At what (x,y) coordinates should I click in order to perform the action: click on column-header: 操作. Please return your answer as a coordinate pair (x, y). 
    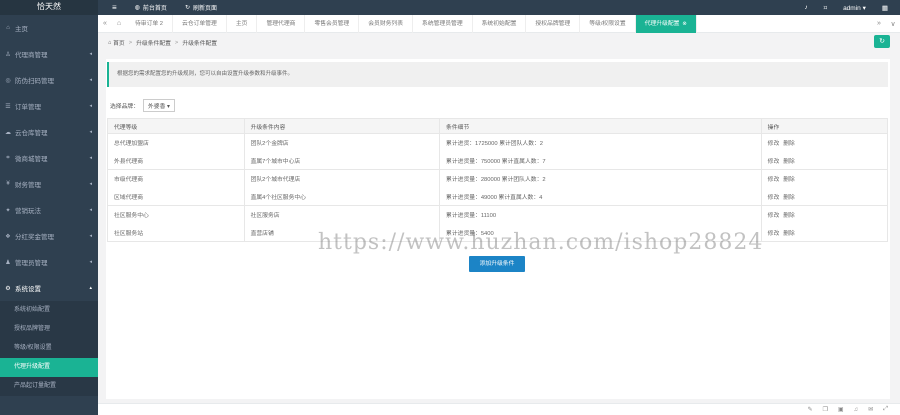
    Looking at the image, I should click on (824, 126).